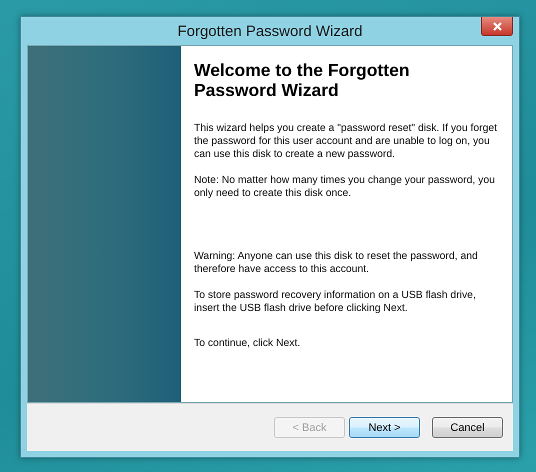 The width and height of the screenshot is (536, 472). I want to click on body-text: To continue, click Next., so click(248, 343).